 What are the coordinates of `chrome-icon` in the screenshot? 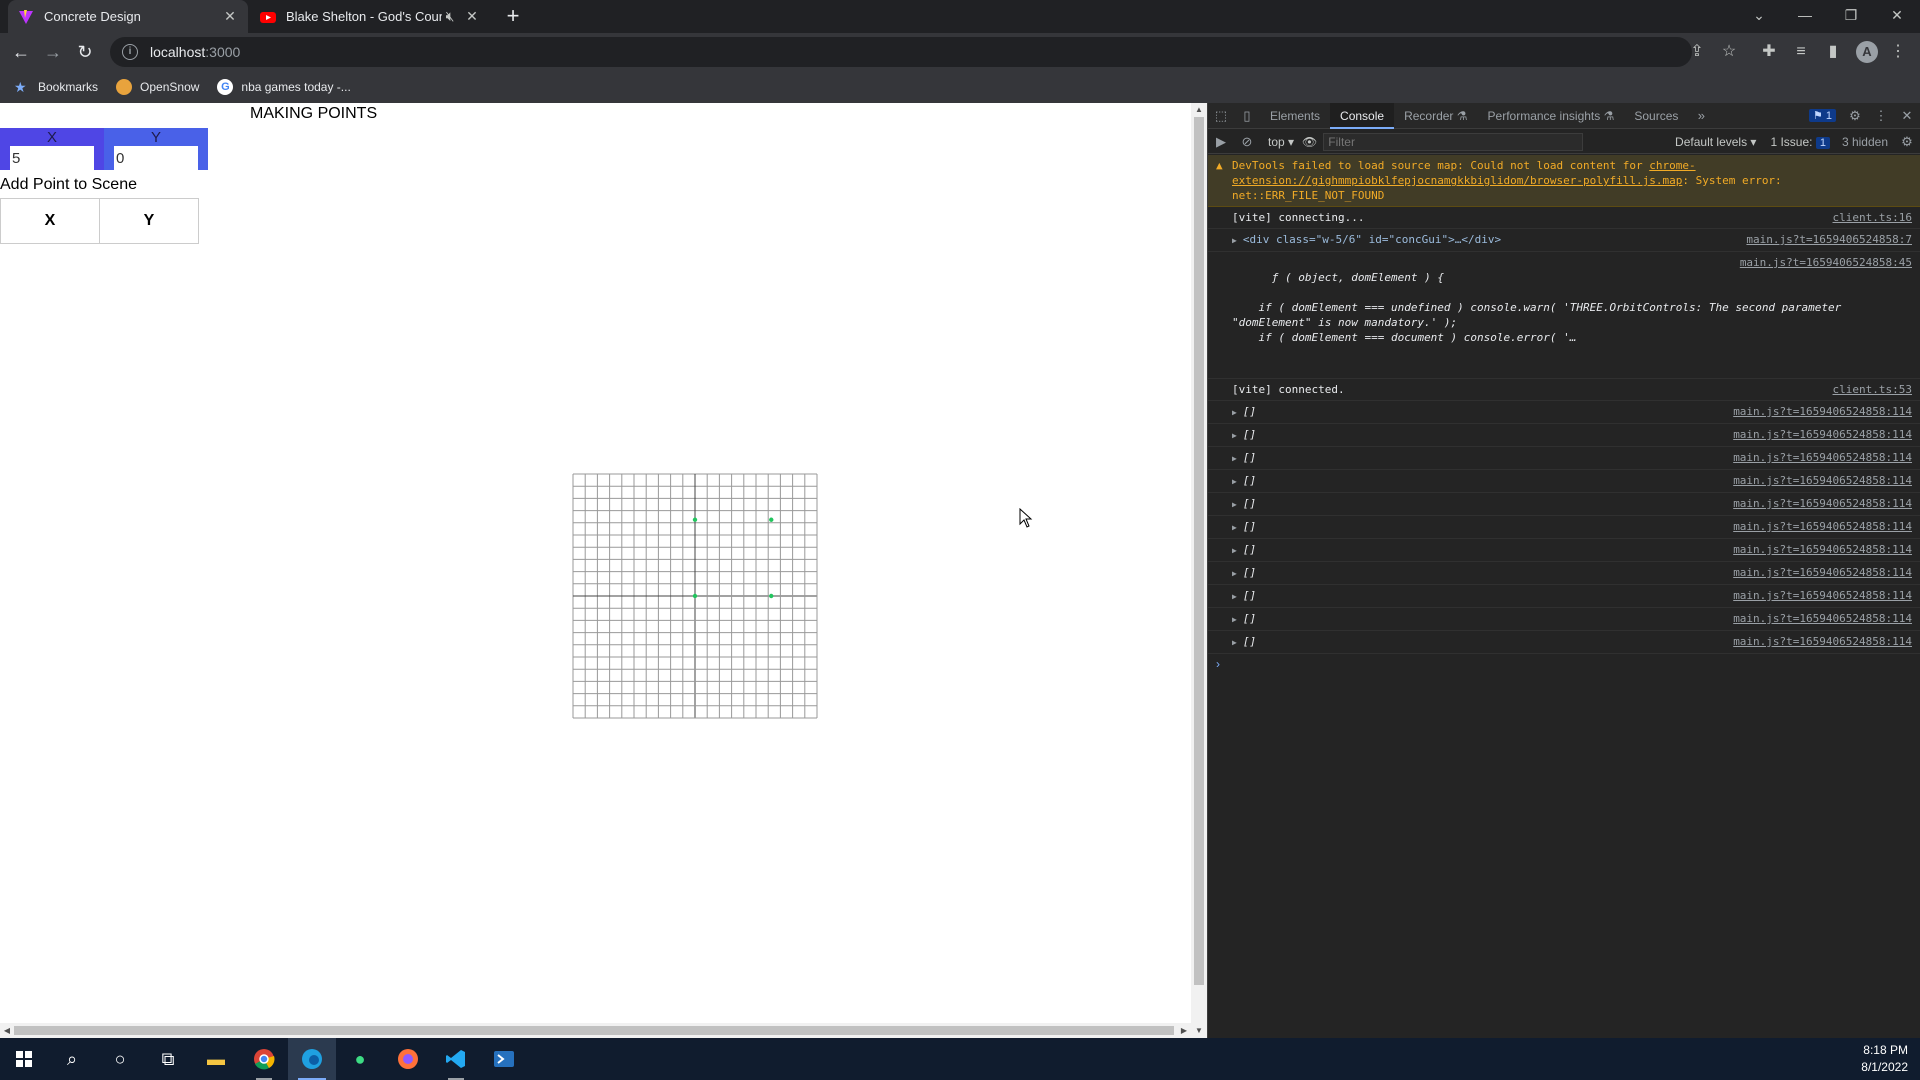 It's located at (264, 1059).